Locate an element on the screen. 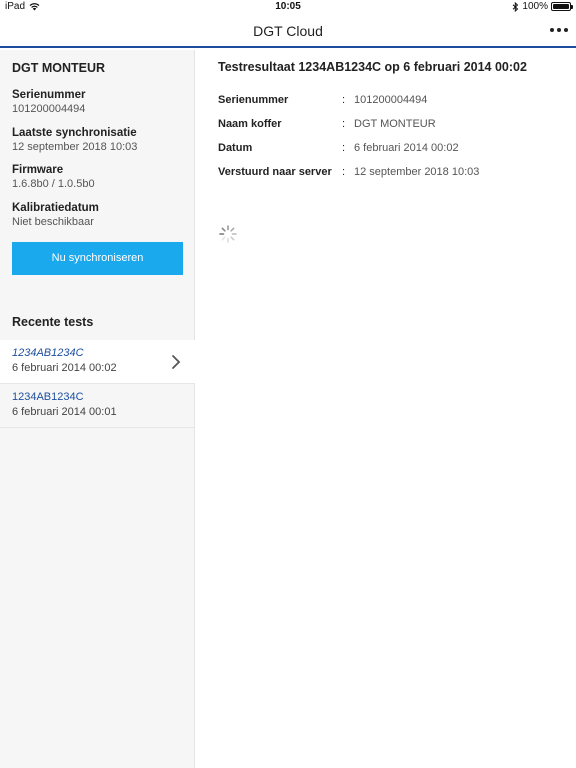 The height and width of the screenshot is (768, 576). sidebar-heading: DGT MONTEUR is located at coordinates (59, 68).